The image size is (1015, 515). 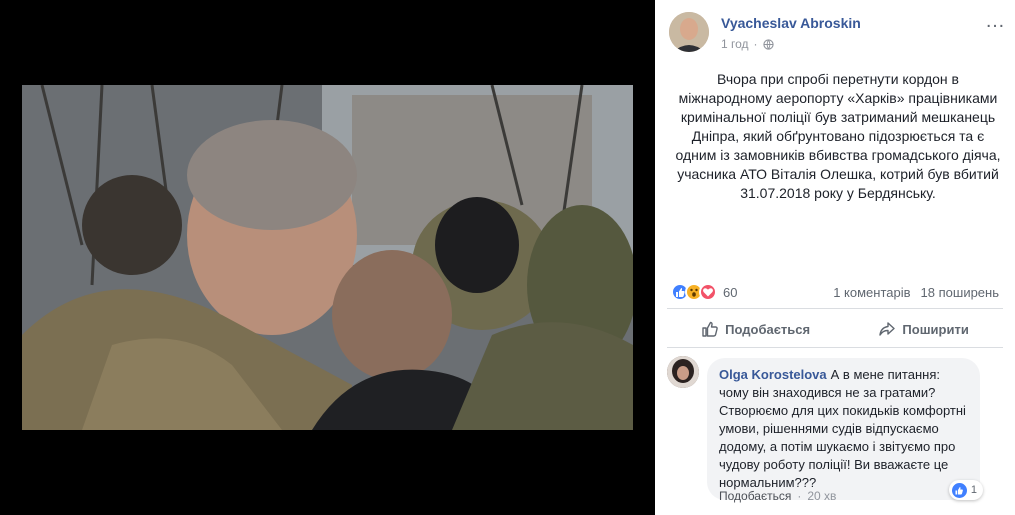 What do you see at coordinates (935, 329) in the screenshot?
I see `share-button-label: Поширити` at bounding box center [935, 329].